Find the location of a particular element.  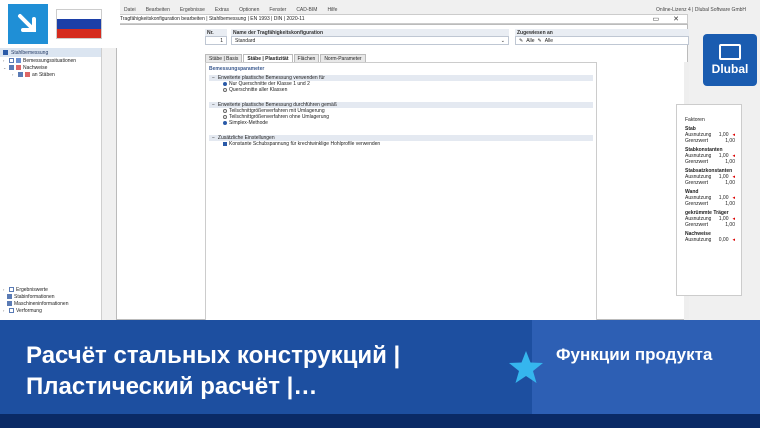

checkbox-checked-icon is located at coordinates (225, 144).